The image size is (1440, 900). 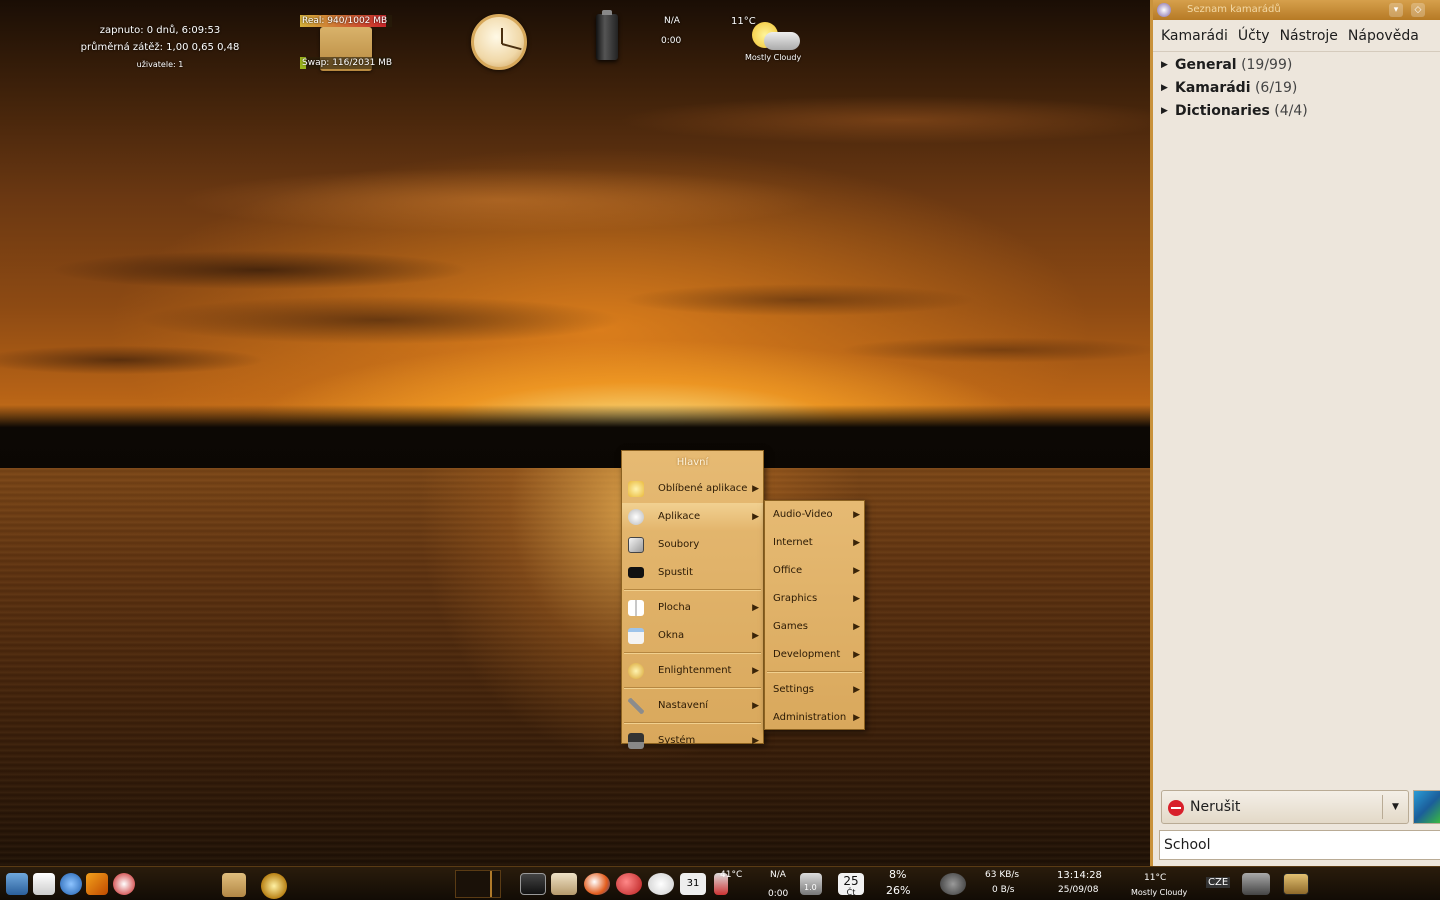 What do you see at coordinates (814, 718) in the screenshot?
I see `submenu-item-administration: Administration ▶` at bounding box center [814, 718].